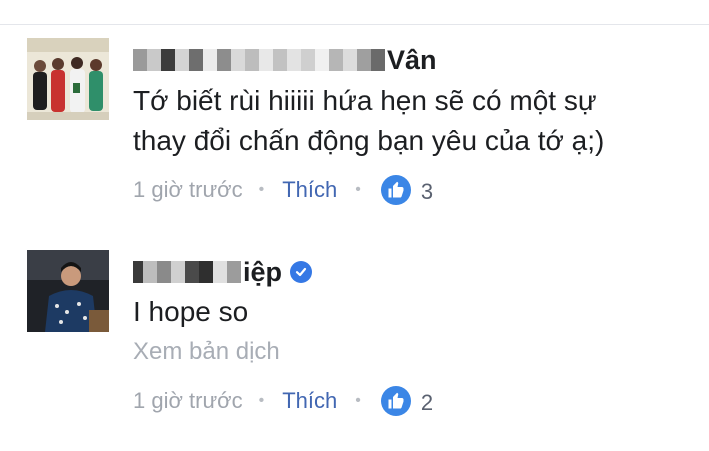  I want to click on comment-actions: 1 giờ trước • Thích • 3, so click(283, 190).